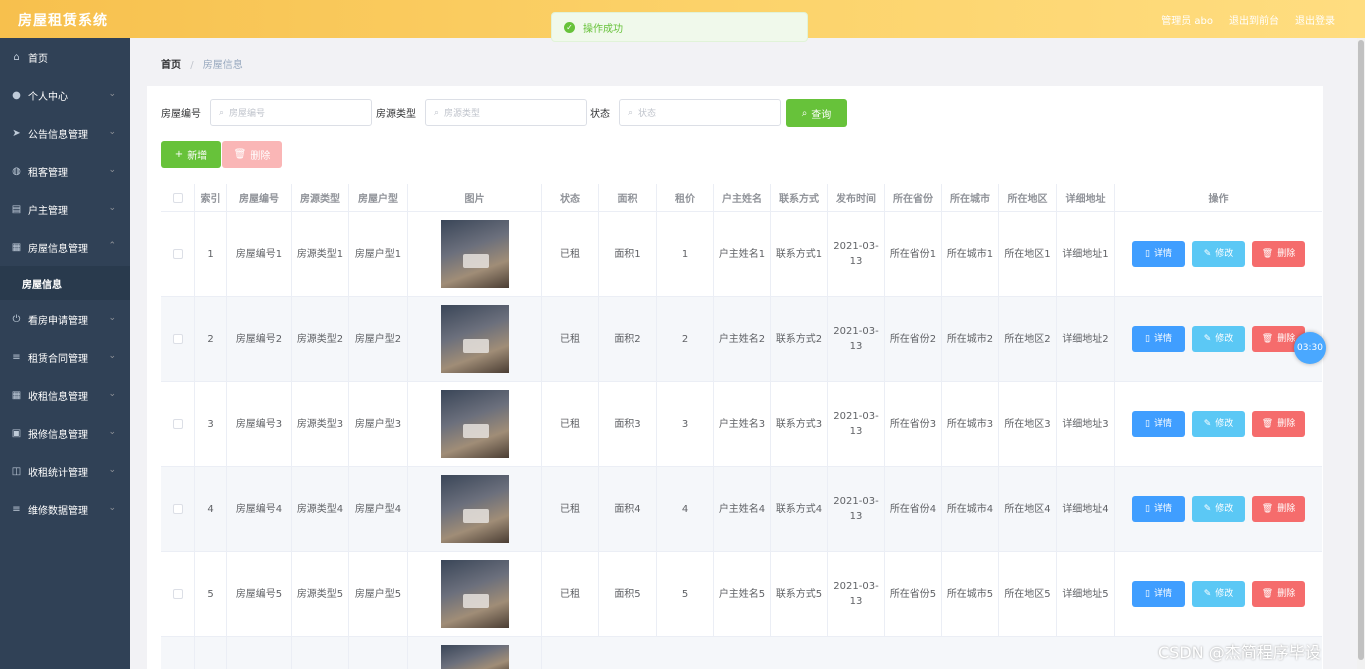 The width and height of the screenshot is (1365, 669). I want to click on cell-province: 所在省份3, so click(913, 424).